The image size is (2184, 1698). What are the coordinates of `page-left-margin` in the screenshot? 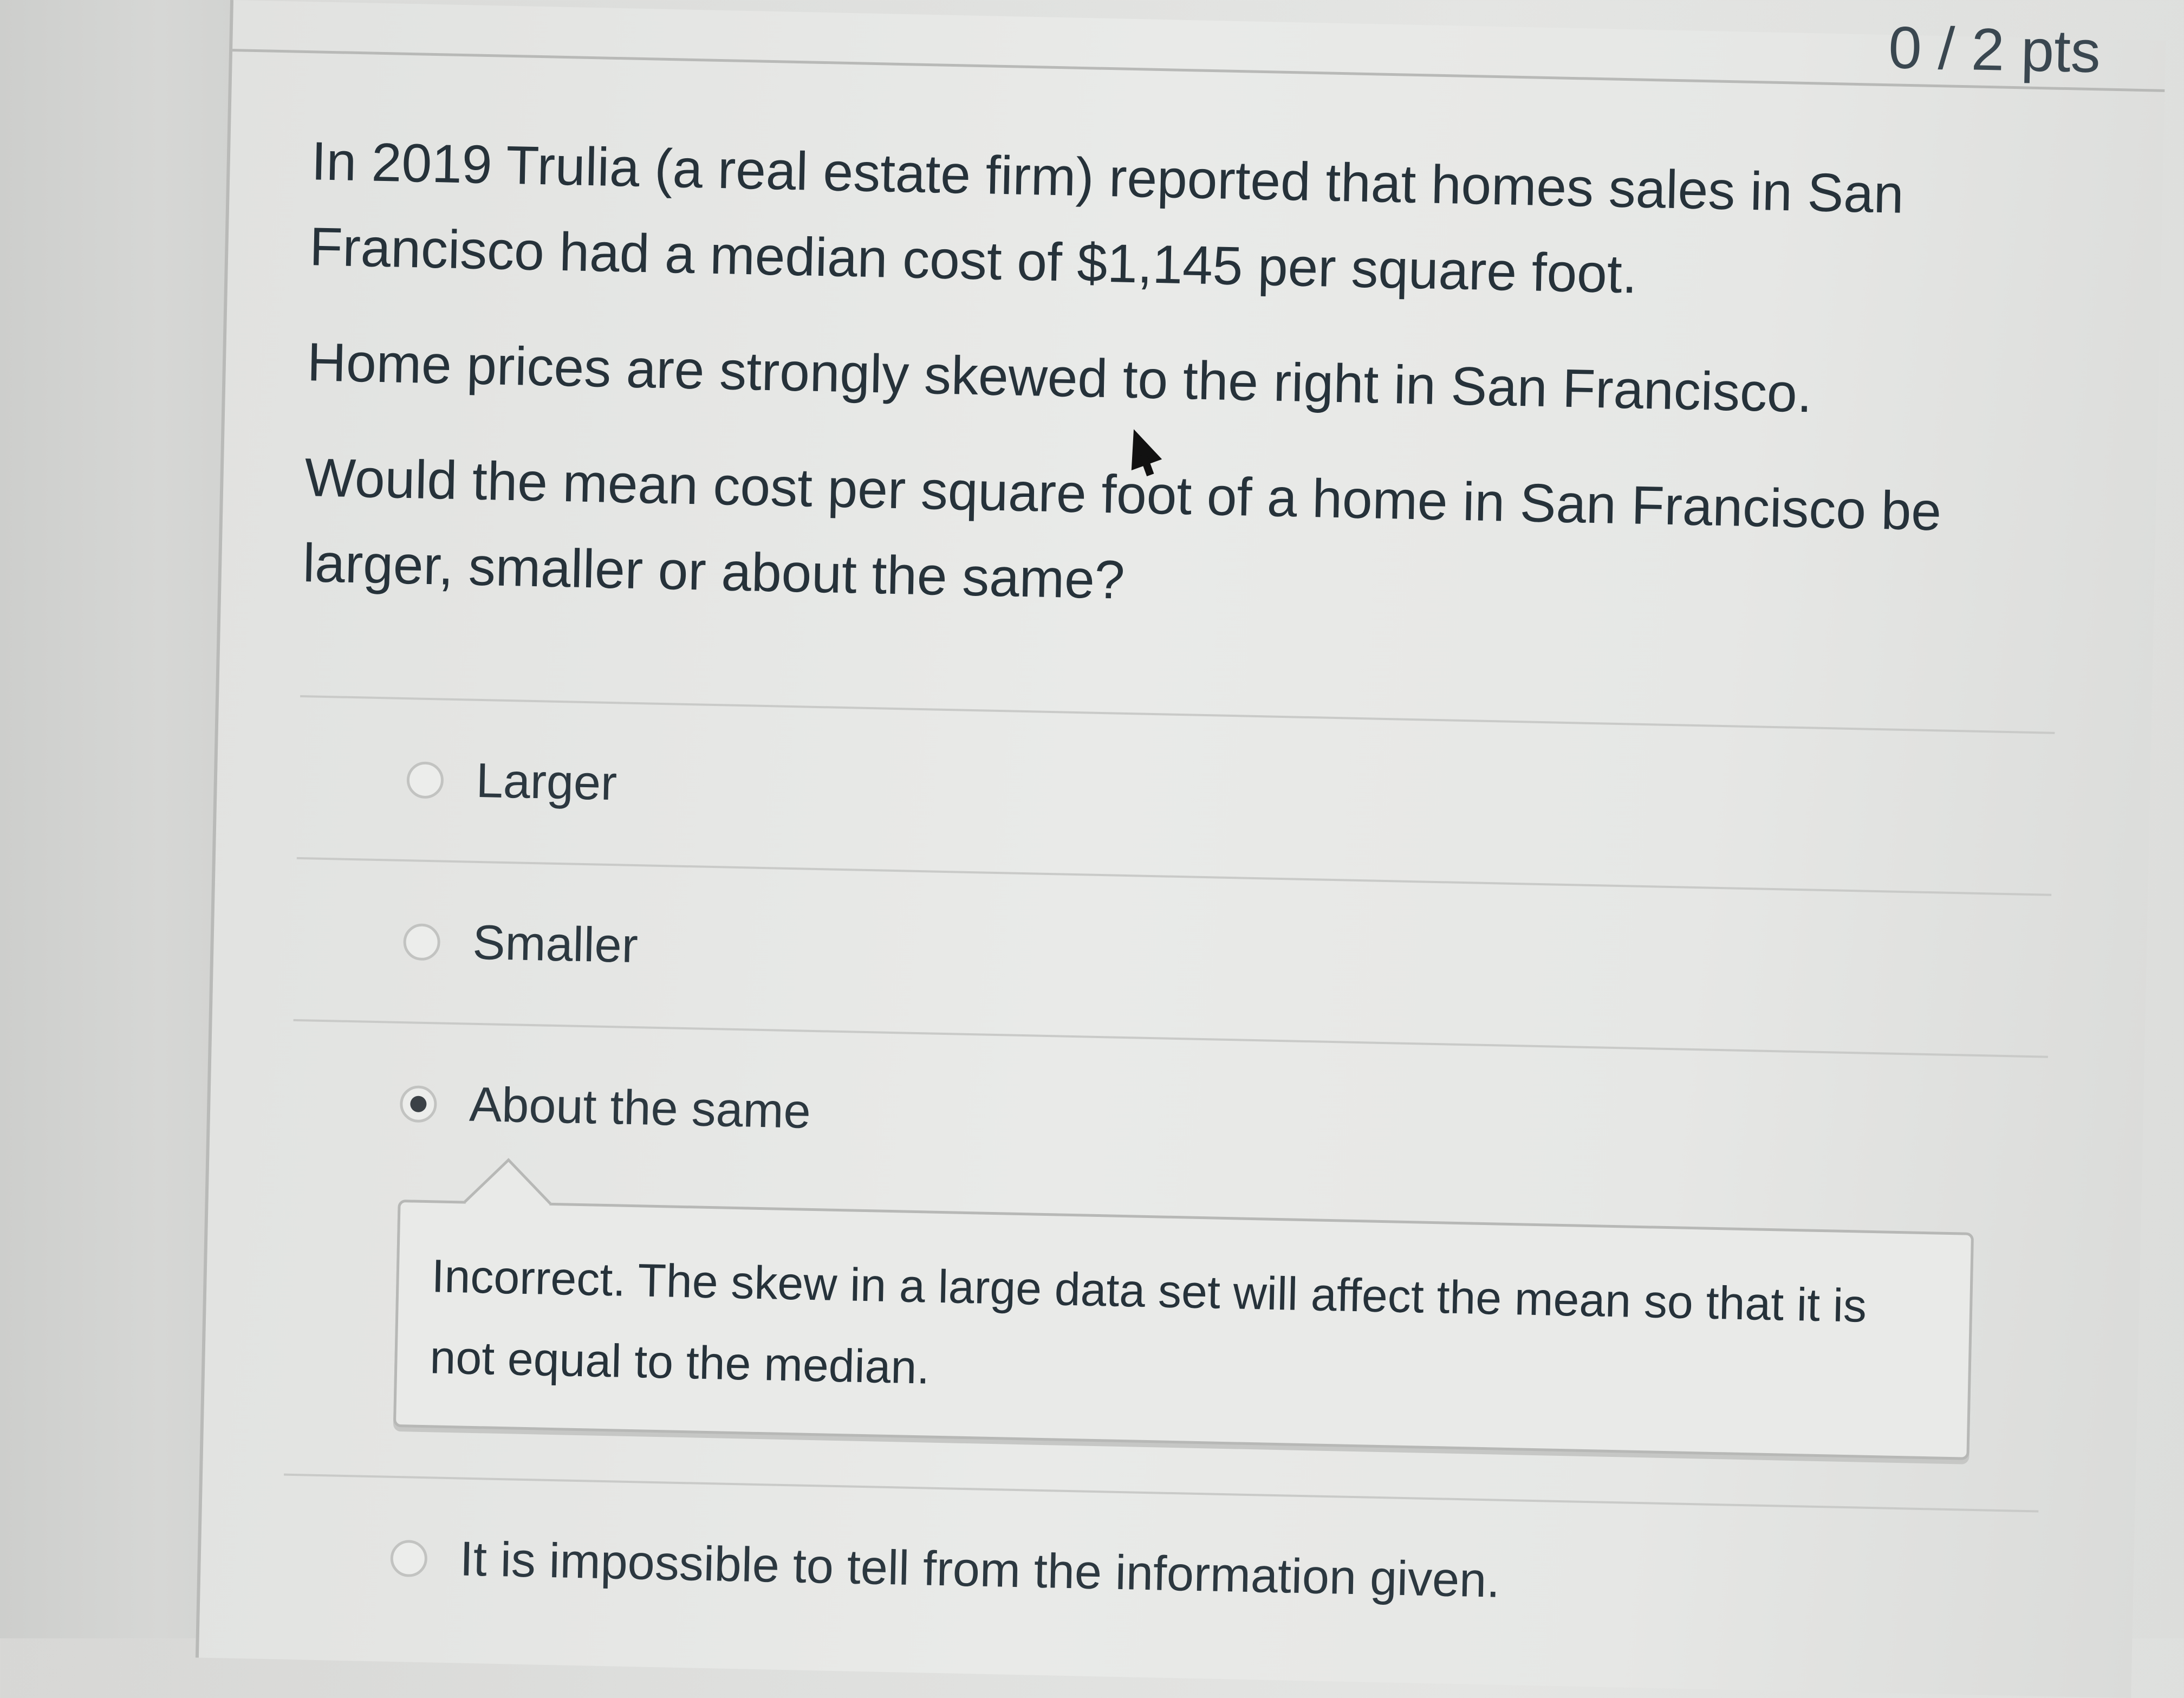 It's located at (115, 819).